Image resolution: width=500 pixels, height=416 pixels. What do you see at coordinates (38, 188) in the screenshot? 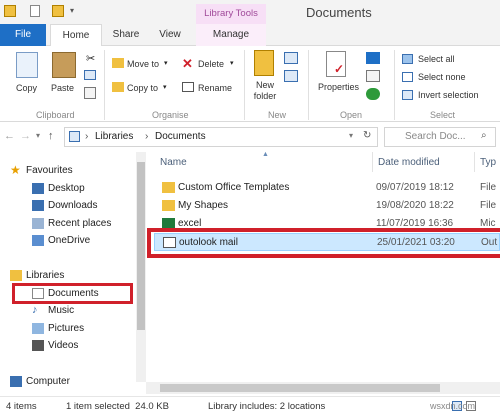
I see `desktop-icon` at bounding box center [38, 188].